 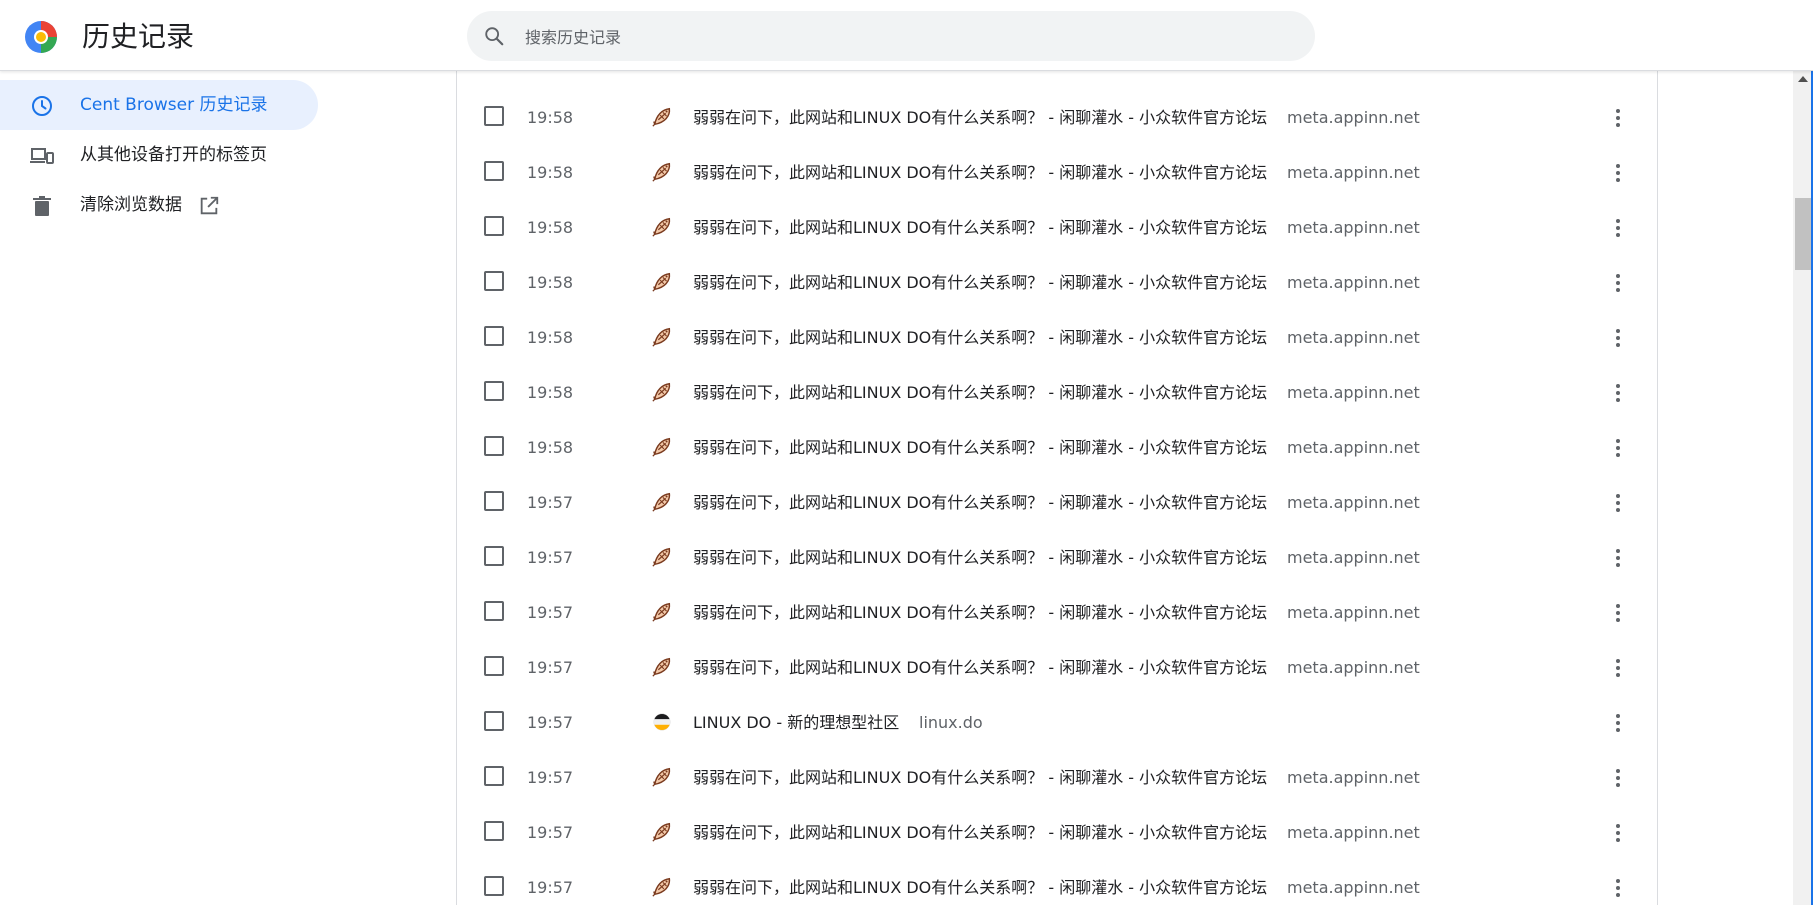 I want to click on search-icon, so click(x=494, y=36).